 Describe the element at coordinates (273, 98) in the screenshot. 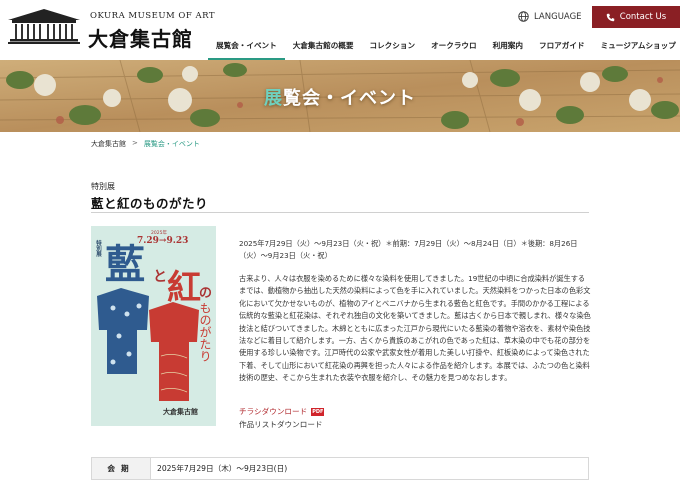

I see `hero-title-accent: 展` at that location.